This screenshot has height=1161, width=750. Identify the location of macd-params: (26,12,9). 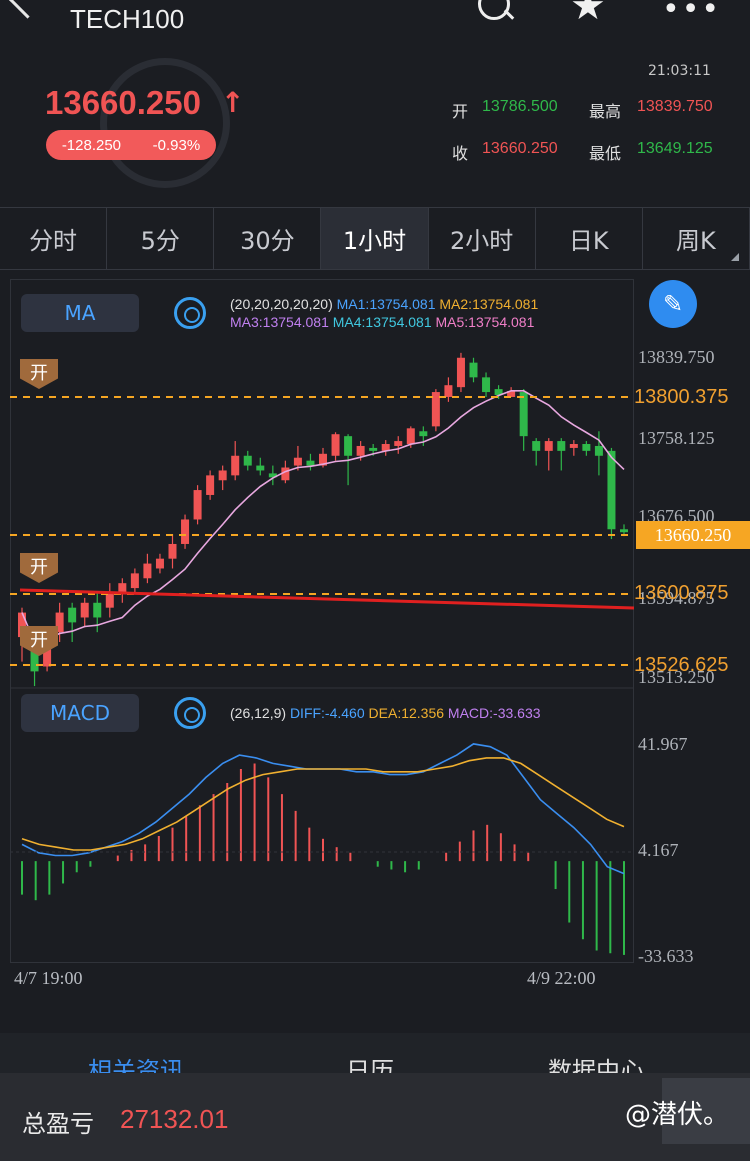
(258, 713).